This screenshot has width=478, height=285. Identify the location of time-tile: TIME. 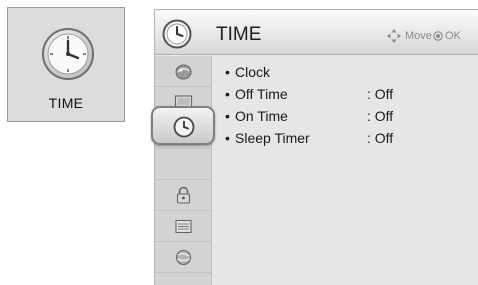
(66, 64).